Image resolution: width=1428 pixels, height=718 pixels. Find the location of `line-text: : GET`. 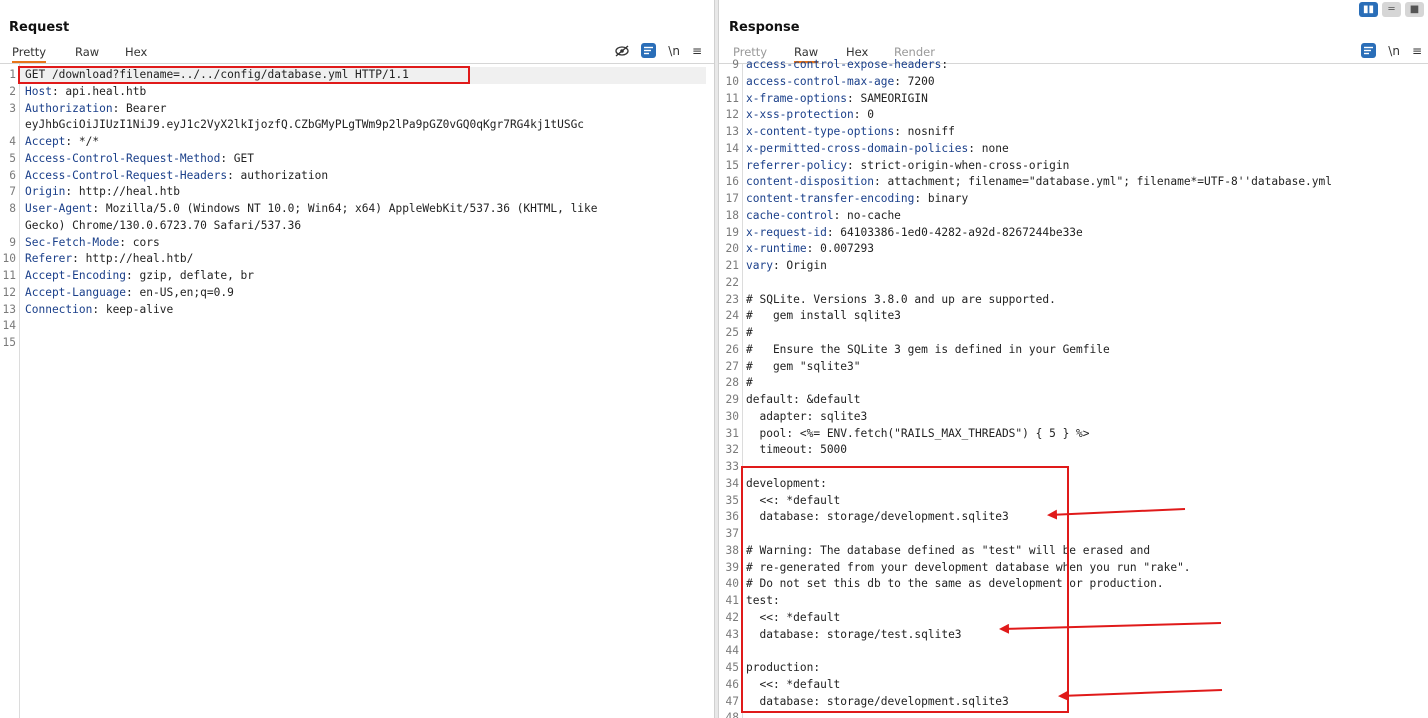

line-text: : GET is located at coordinates (237, 158).